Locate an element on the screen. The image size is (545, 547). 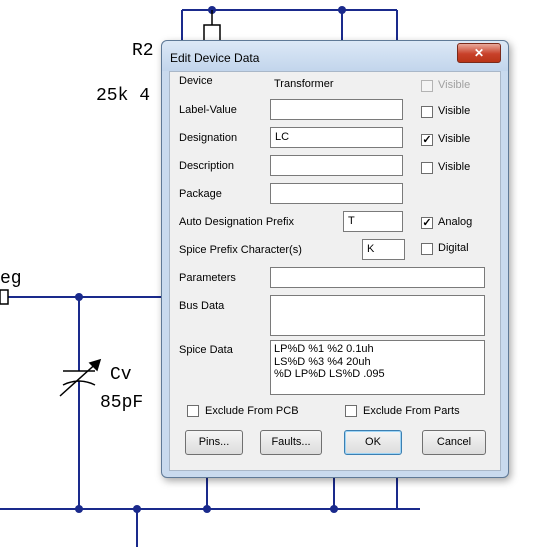
digital-label: Digital is located at coordinates (453, 248).